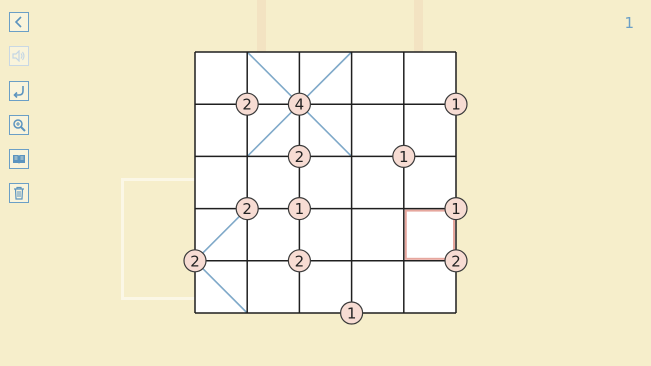 Image resolution: width=651 pixels, height=366 pixels. Describe the element at coordinates (300, 105) in the screenshot. I see `clue-number: 4` at that location.